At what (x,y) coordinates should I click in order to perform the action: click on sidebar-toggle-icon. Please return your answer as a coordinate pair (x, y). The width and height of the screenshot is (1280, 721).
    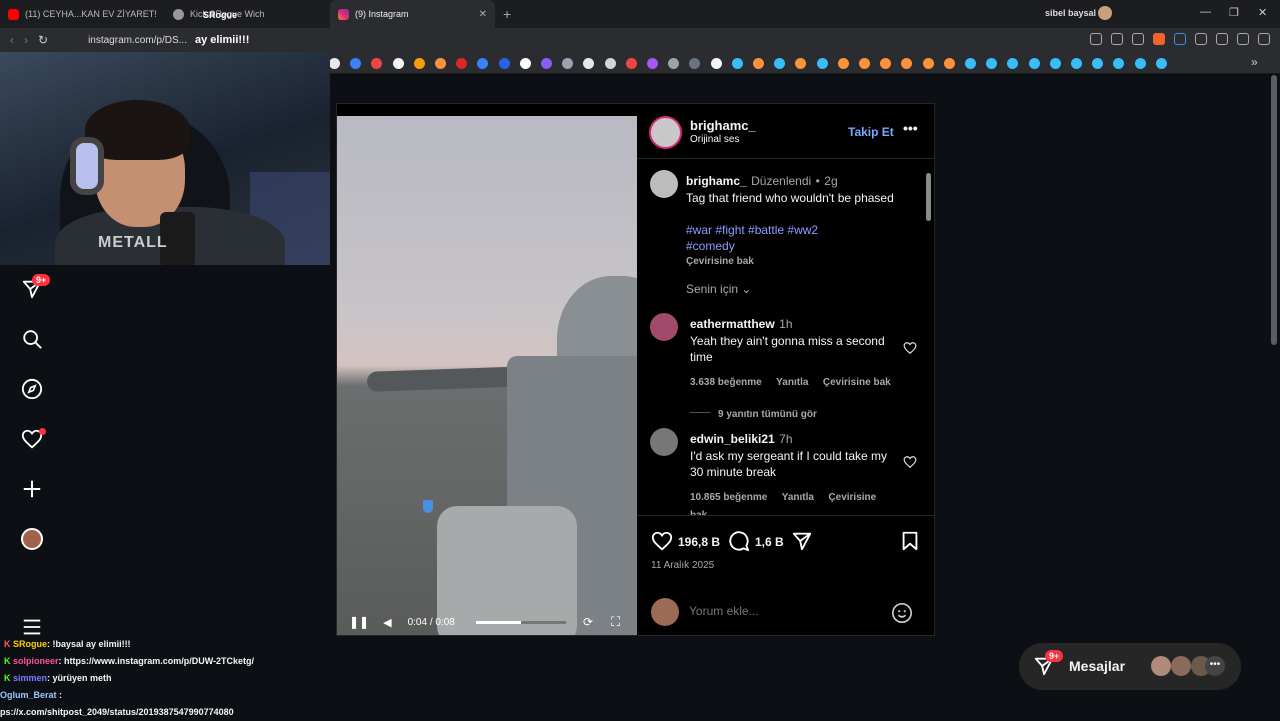
    Looking at the image, I should click on (1222, 39).